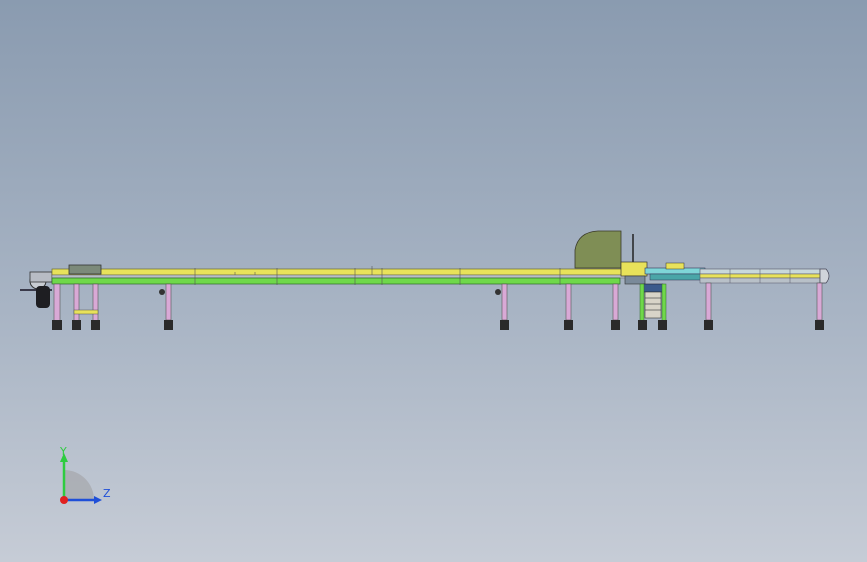 The width and height of the screenshot is (867, 562). What do you see at coordinates (389, 306) in the screenshot?
I see `middle-support-legs` at bounding box center [389, 306].